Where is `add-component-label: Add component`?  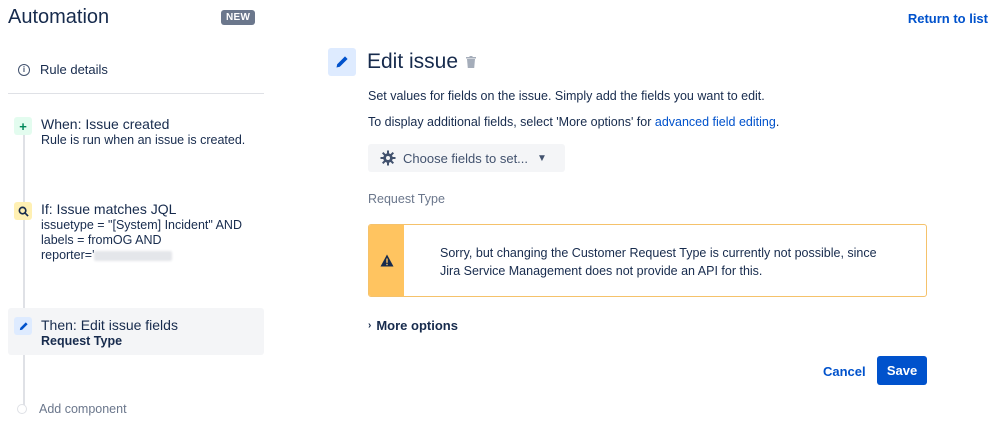
add-component-label: Add component is located at coordinates (83, 409).